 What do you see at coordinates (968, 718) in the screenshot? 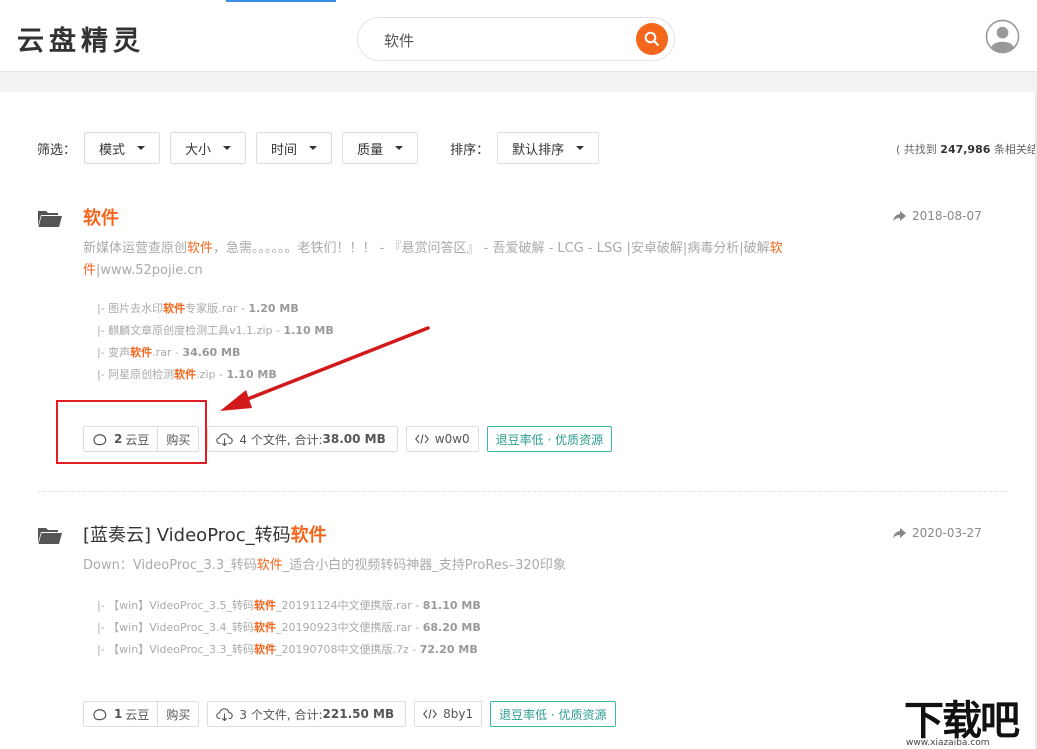
I see `watermark-logo: 下载吧 www.xiazaiba.com` at bounding box center [968, 718].